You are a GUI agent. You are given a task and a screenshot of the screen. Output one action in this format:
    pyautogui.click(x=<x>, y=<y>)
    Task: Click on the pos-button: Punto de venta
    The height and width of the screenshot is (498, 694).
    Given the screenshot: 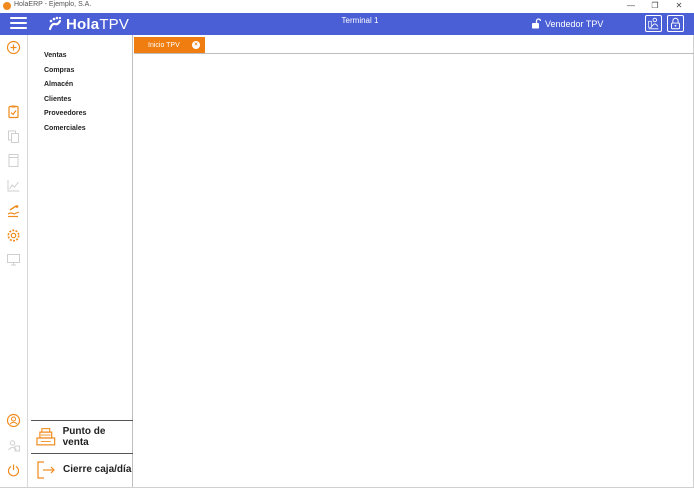 What is the action you would take?
    pyautogui.click(x=82, y=436)
    